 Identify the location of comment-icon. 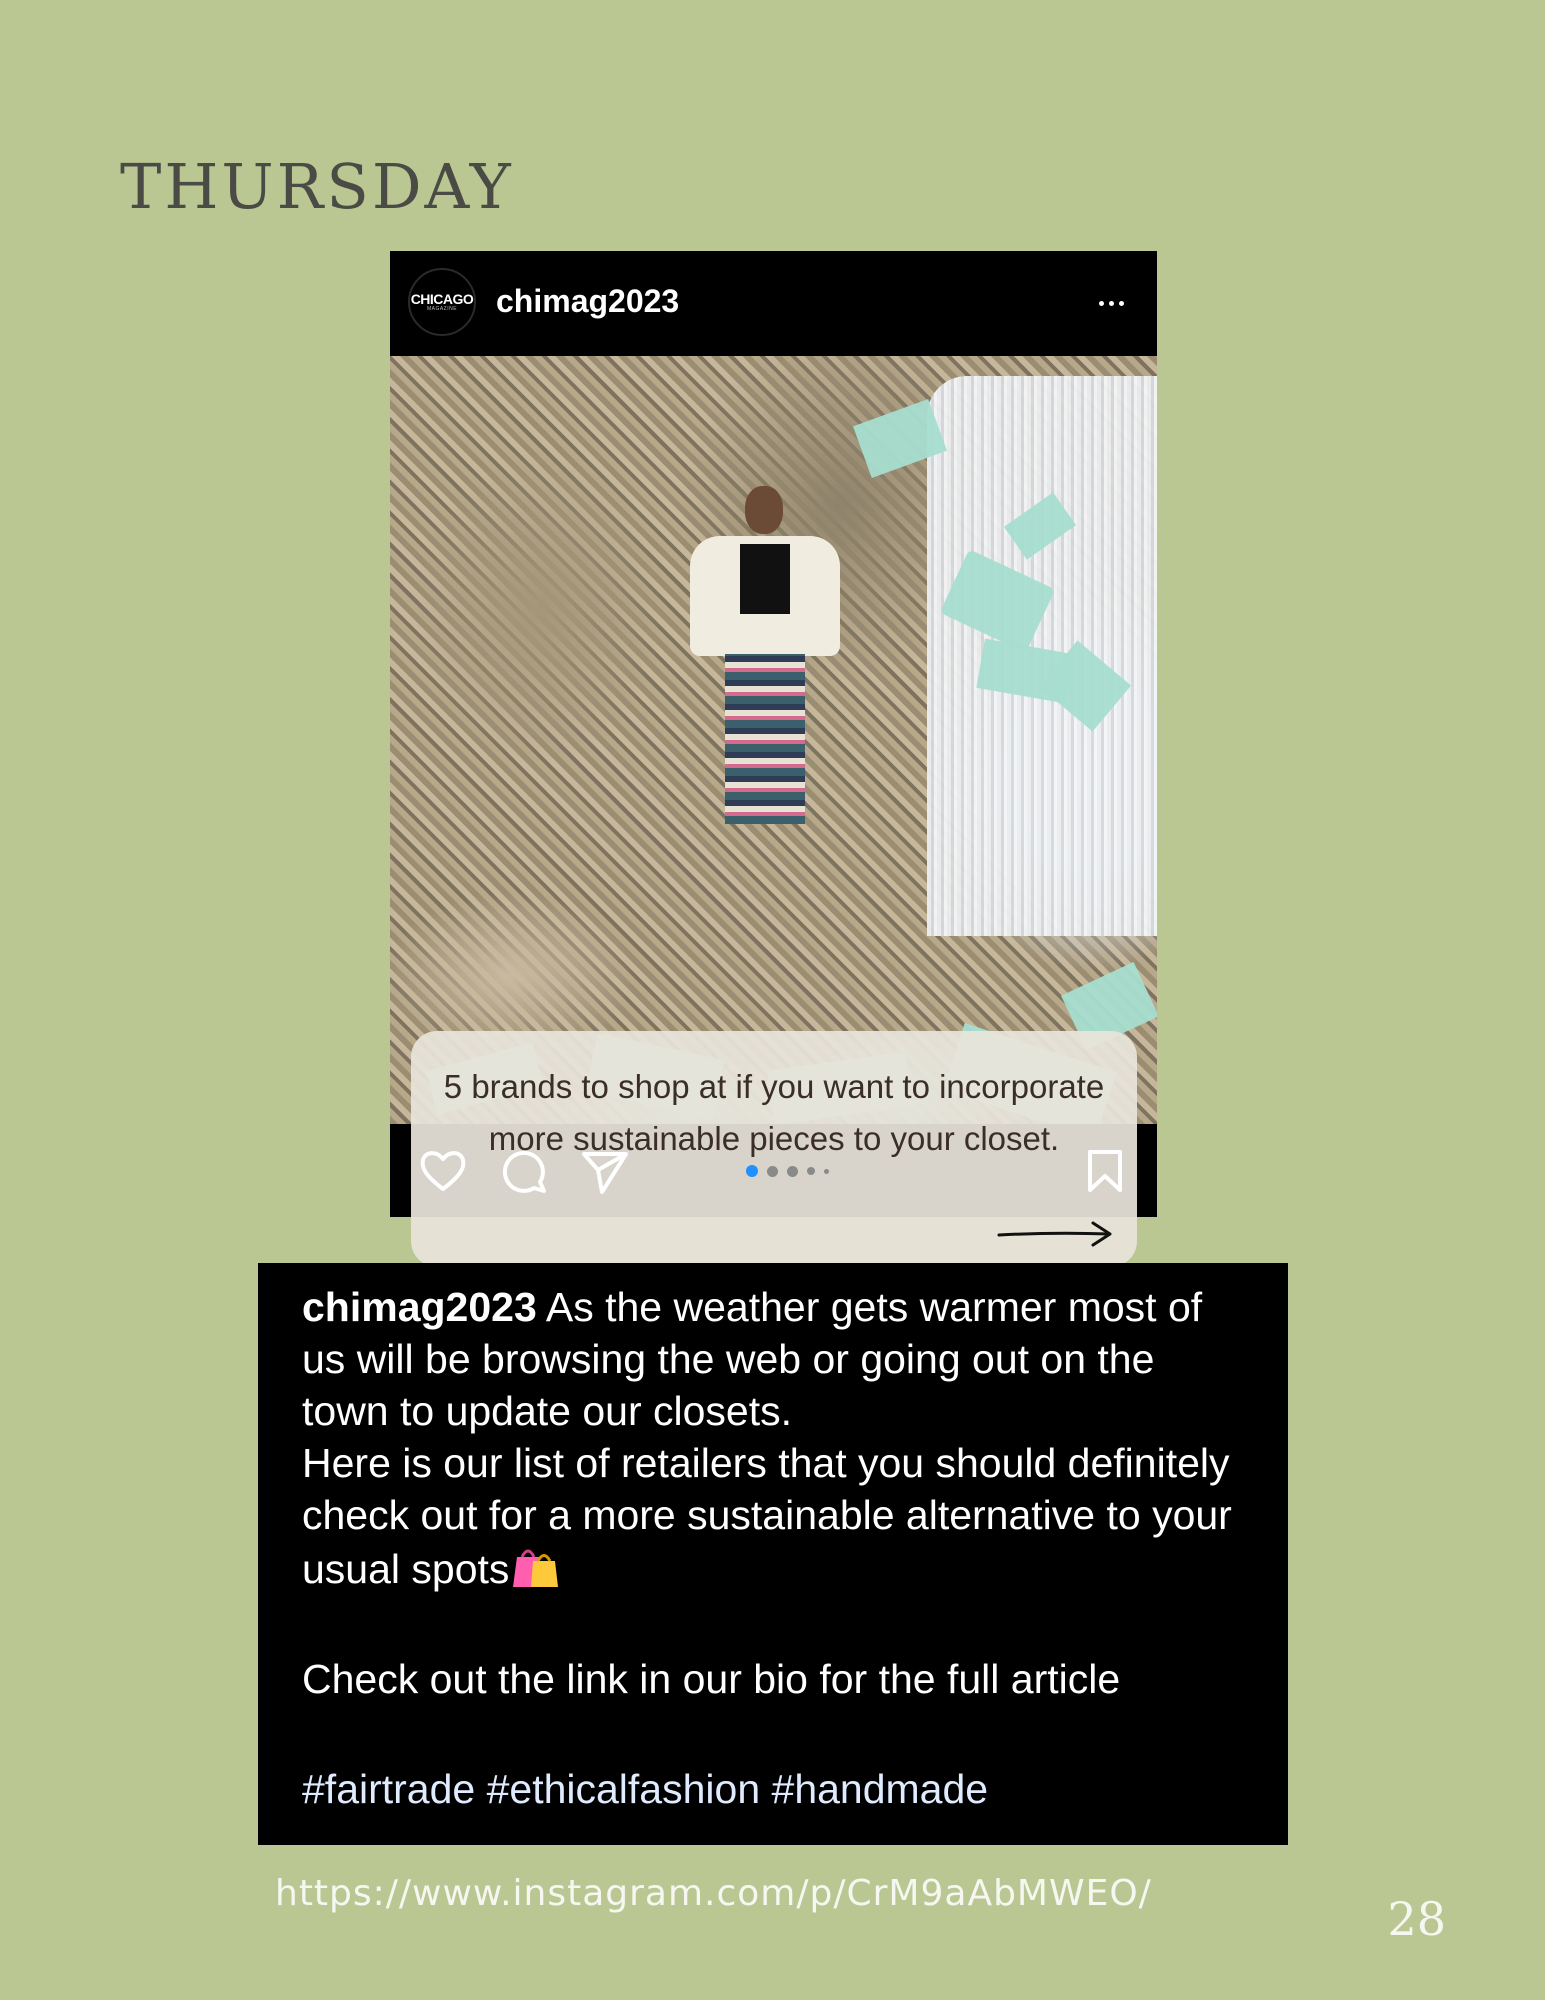
(524, 1171).